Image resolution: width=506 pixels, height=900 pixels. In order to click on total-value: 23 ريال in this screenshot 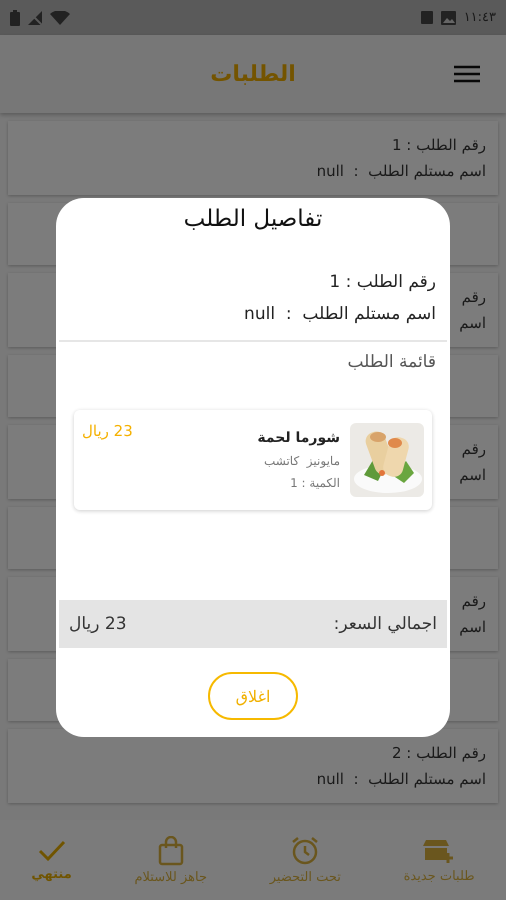, I will do `click(98, 624)`.